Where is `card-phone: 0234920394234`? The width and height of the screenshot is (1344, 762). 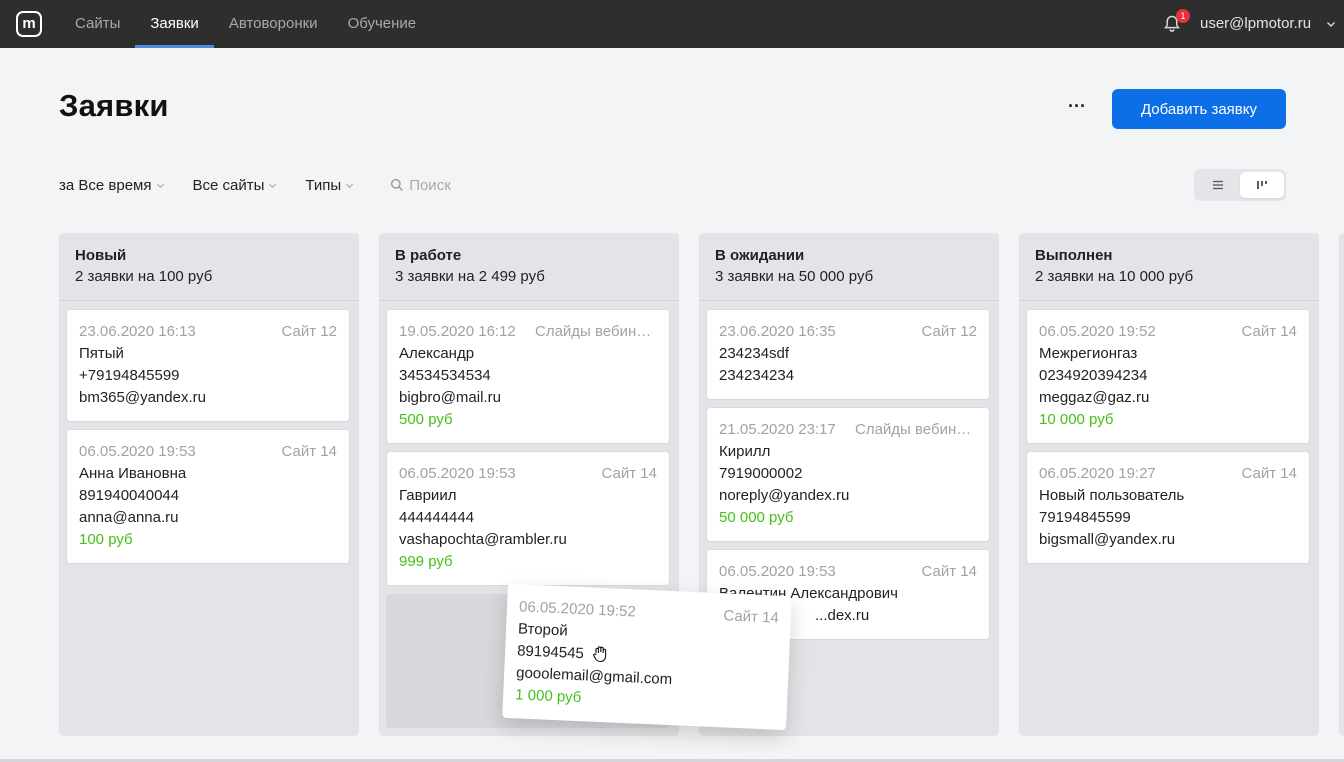 card-phone: 0234920394234 is located at coordinates (1093, 375).